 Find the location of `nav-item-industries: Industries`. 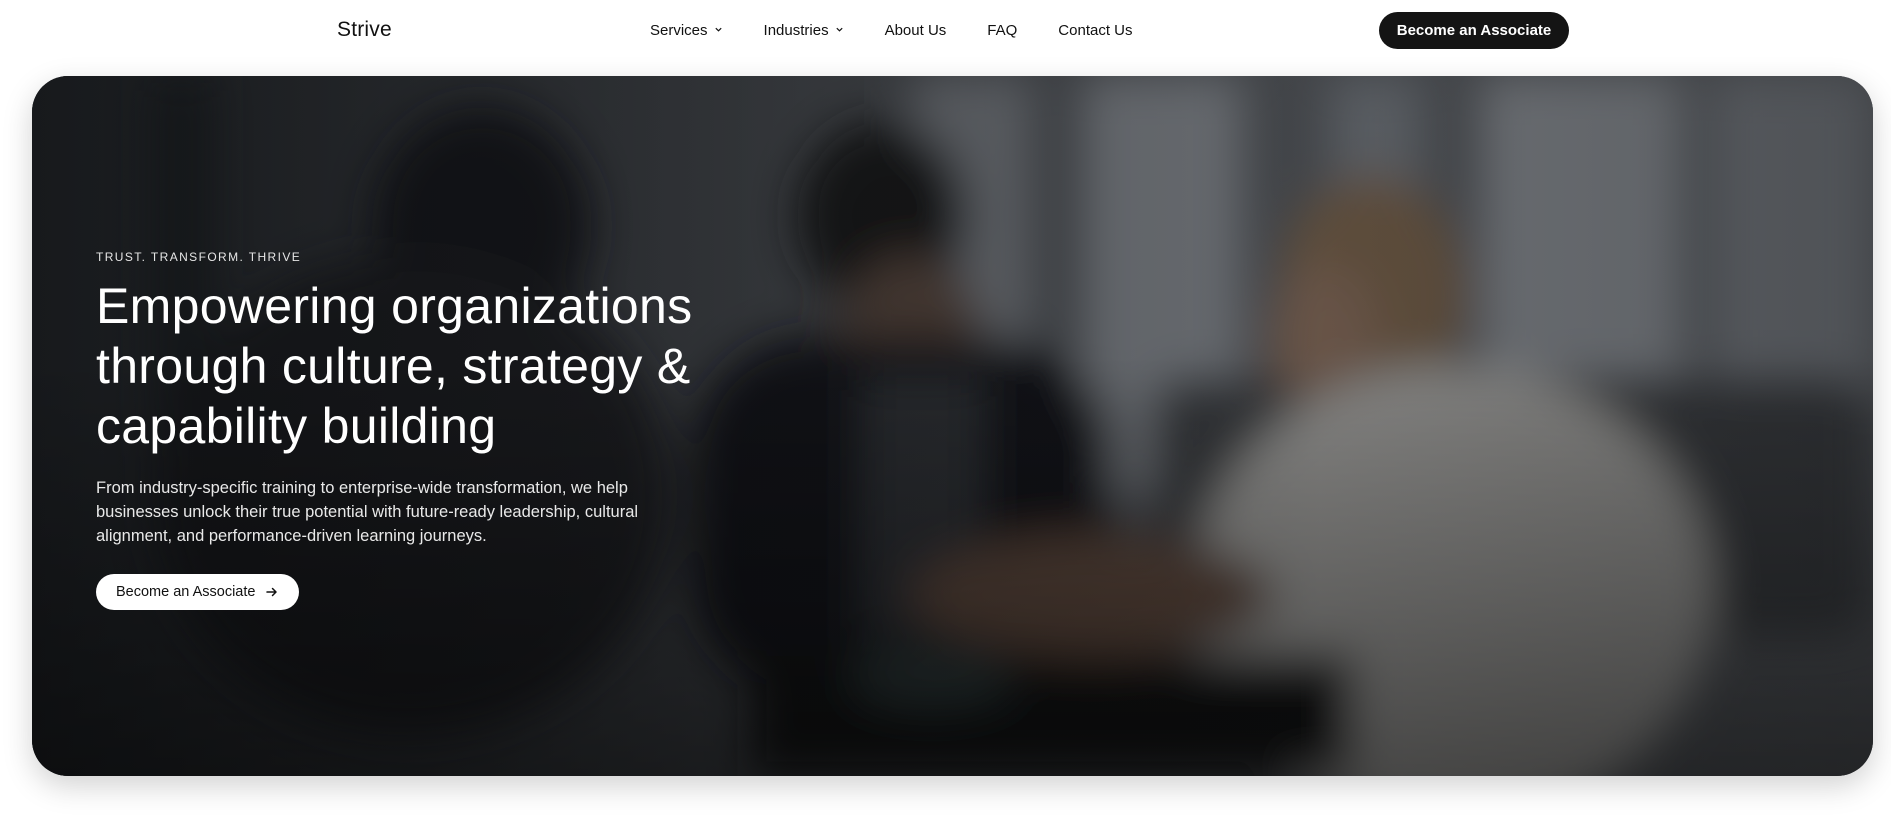

nav-item-industries: Industries is located at coordinates (804, 30).